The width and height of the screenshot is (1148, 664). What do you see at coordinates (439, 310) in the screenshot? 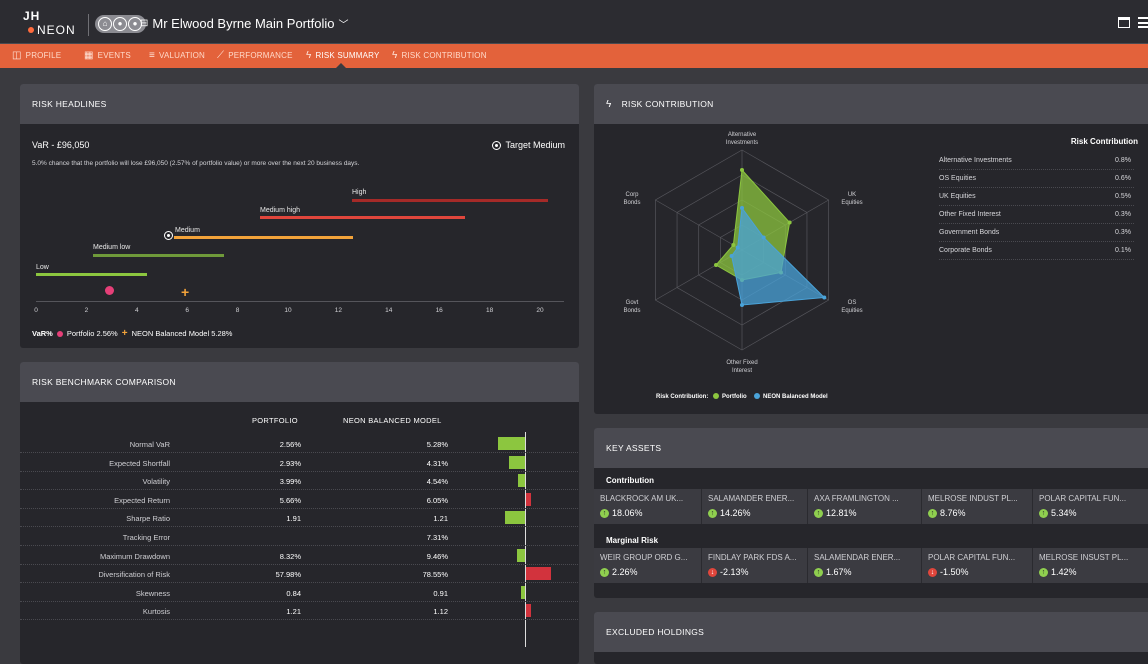
I see `x-tick-label: 16` at bounding box center [439, 310].